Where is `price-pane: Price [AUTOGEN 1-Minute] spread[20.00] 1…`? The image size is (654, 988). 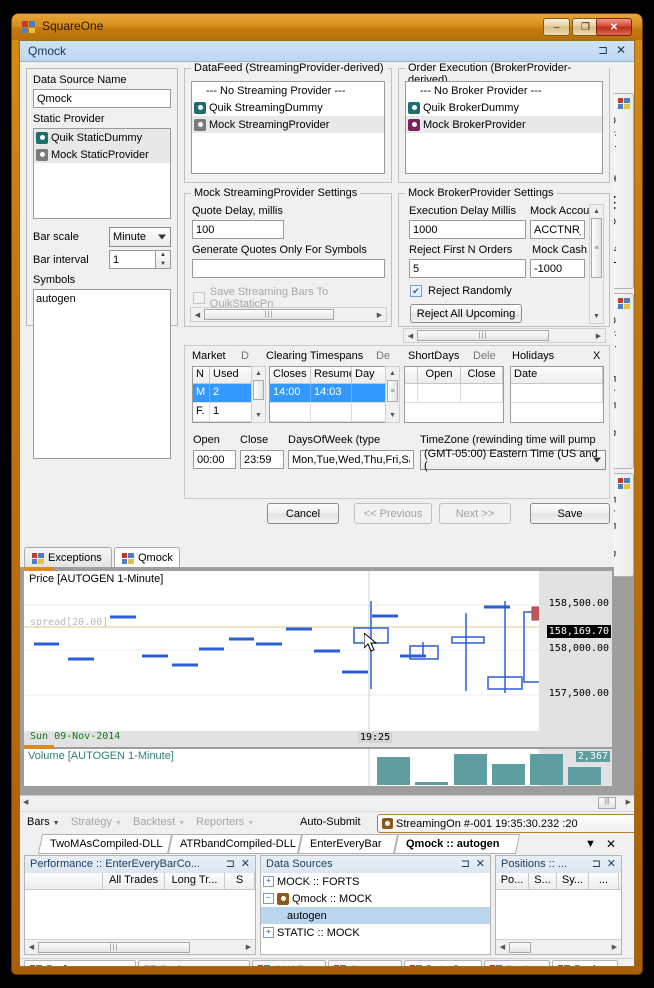 price-pane: Price [AUTOGEN 1-Minute] spread[20.00] 1… is located at coordinates (318, 651).